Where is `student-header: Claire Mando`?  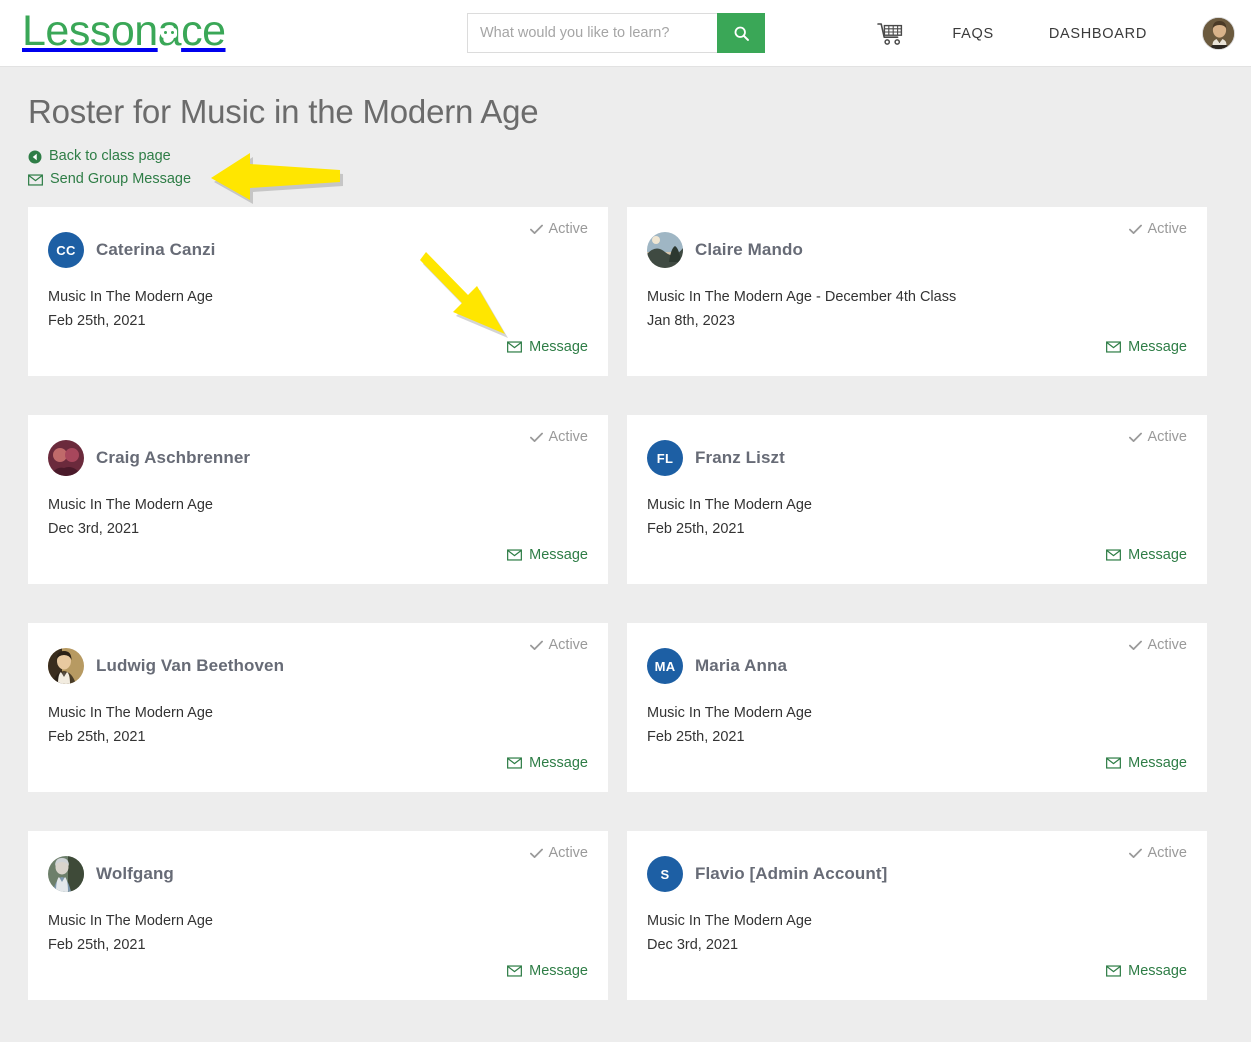
student-header: Claire Mando is located at coordinates (917, 250).